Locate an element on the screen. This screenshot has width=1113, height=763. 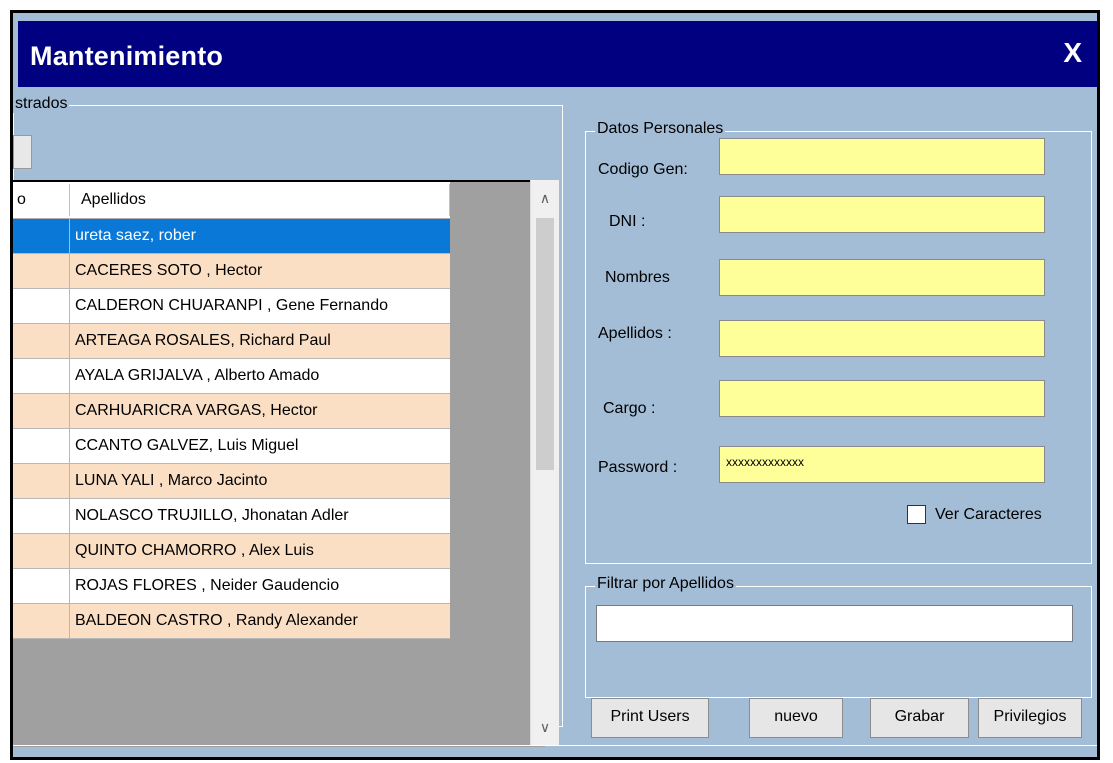
bottom-divider is located at coordinates (555, 745).